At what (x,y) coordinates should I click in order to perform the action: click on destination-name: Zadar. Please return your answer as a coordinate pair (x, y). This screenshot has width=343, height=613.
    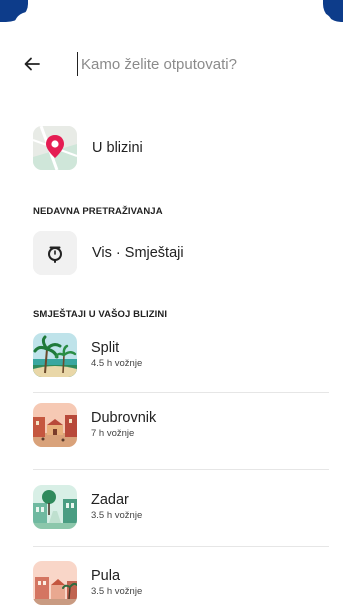
    Looking at the image, I should click on (110, 500).